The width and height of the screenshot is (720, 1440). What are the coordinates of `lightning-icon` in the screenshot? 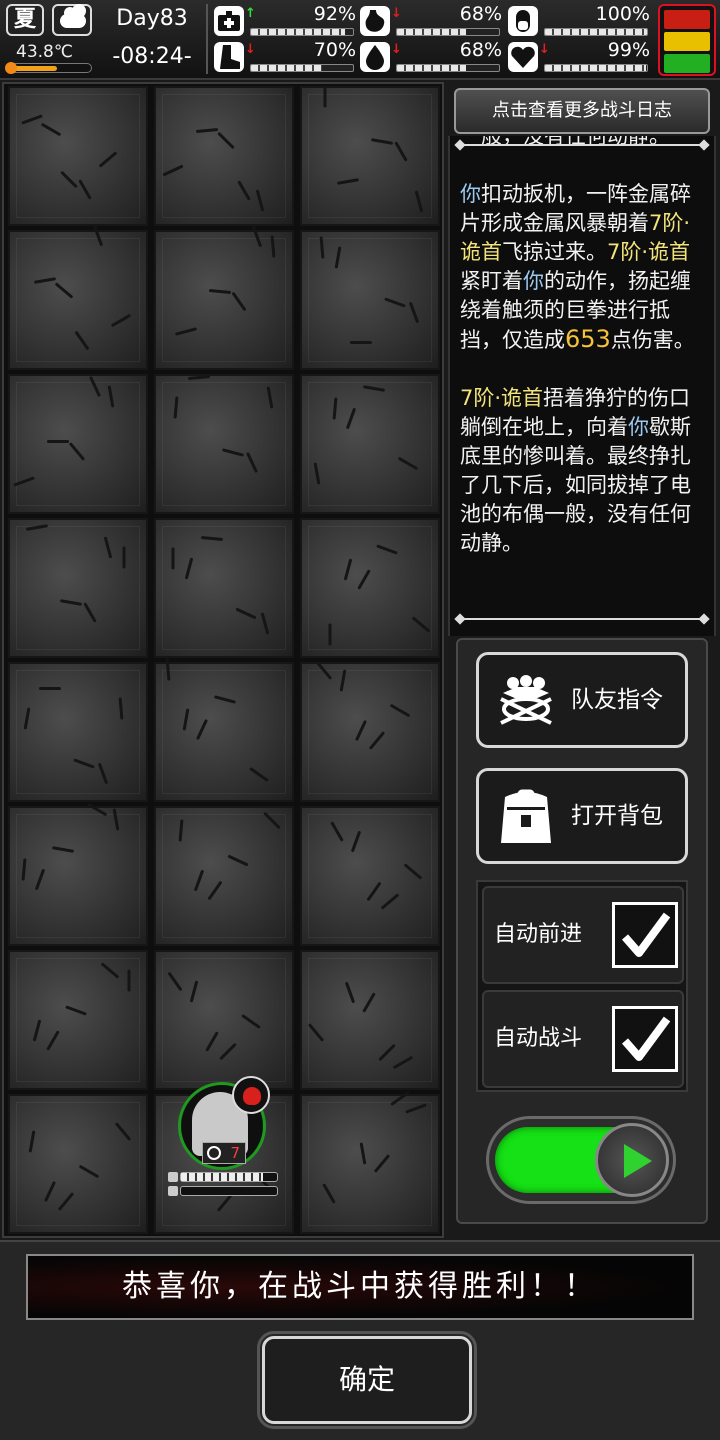 It's located at (173, 1191).